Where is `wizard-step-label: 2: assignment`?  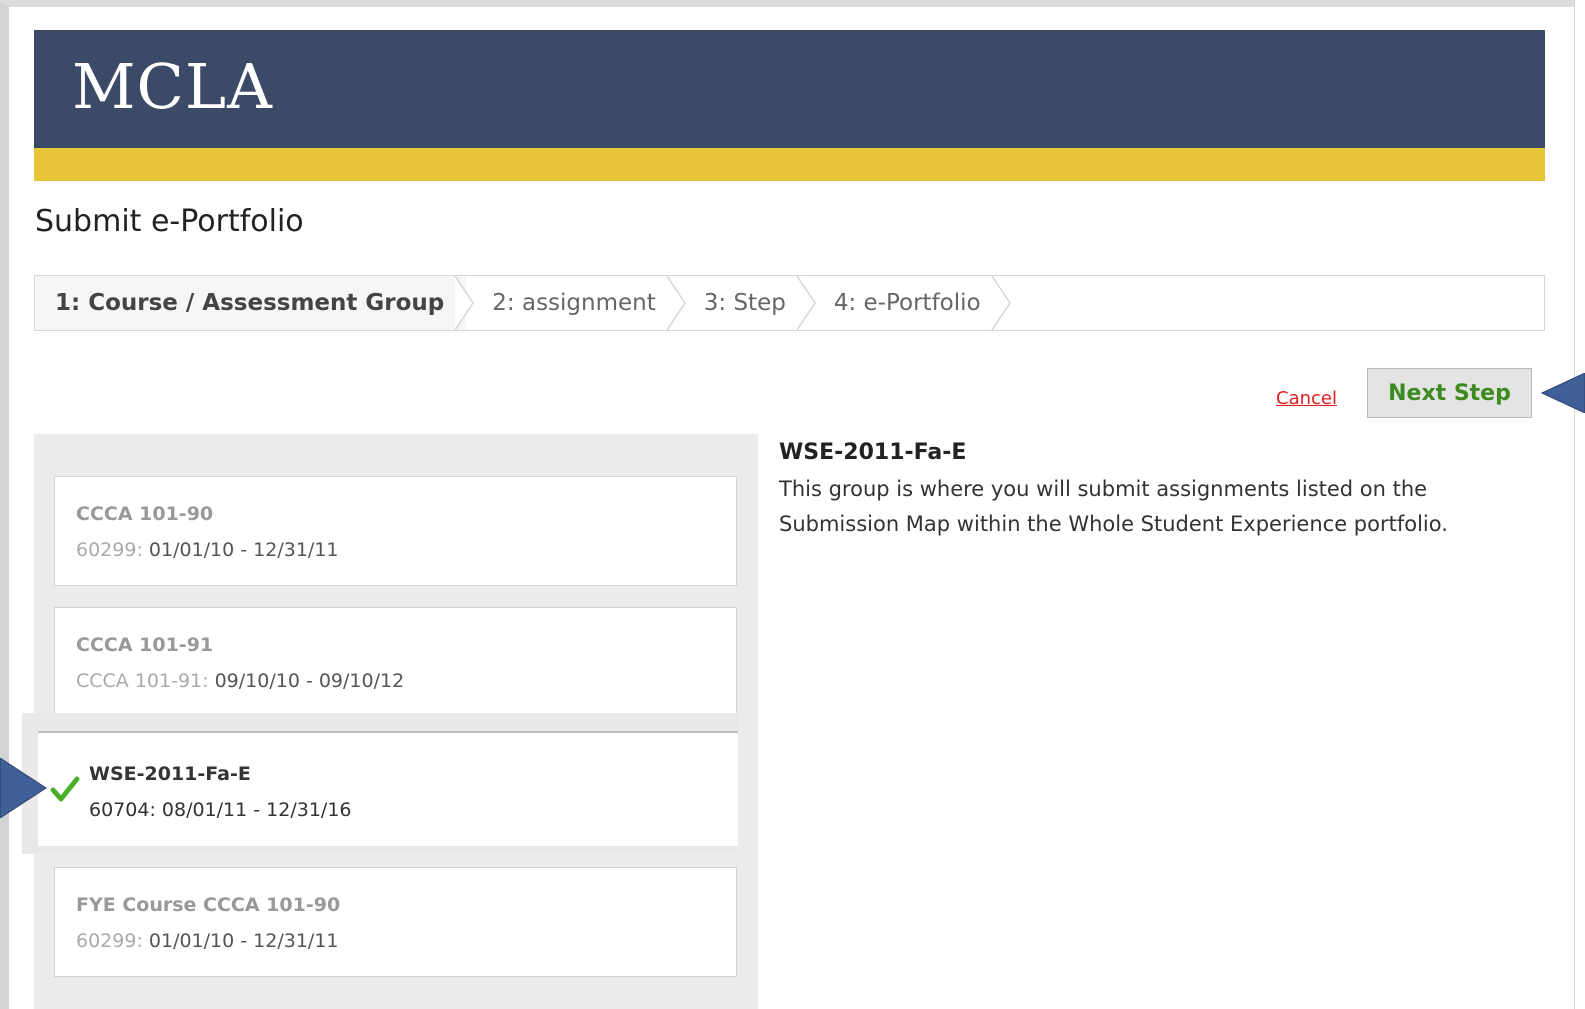 wizard-step-label: 2: assignment is located at coordinates (574, 303).